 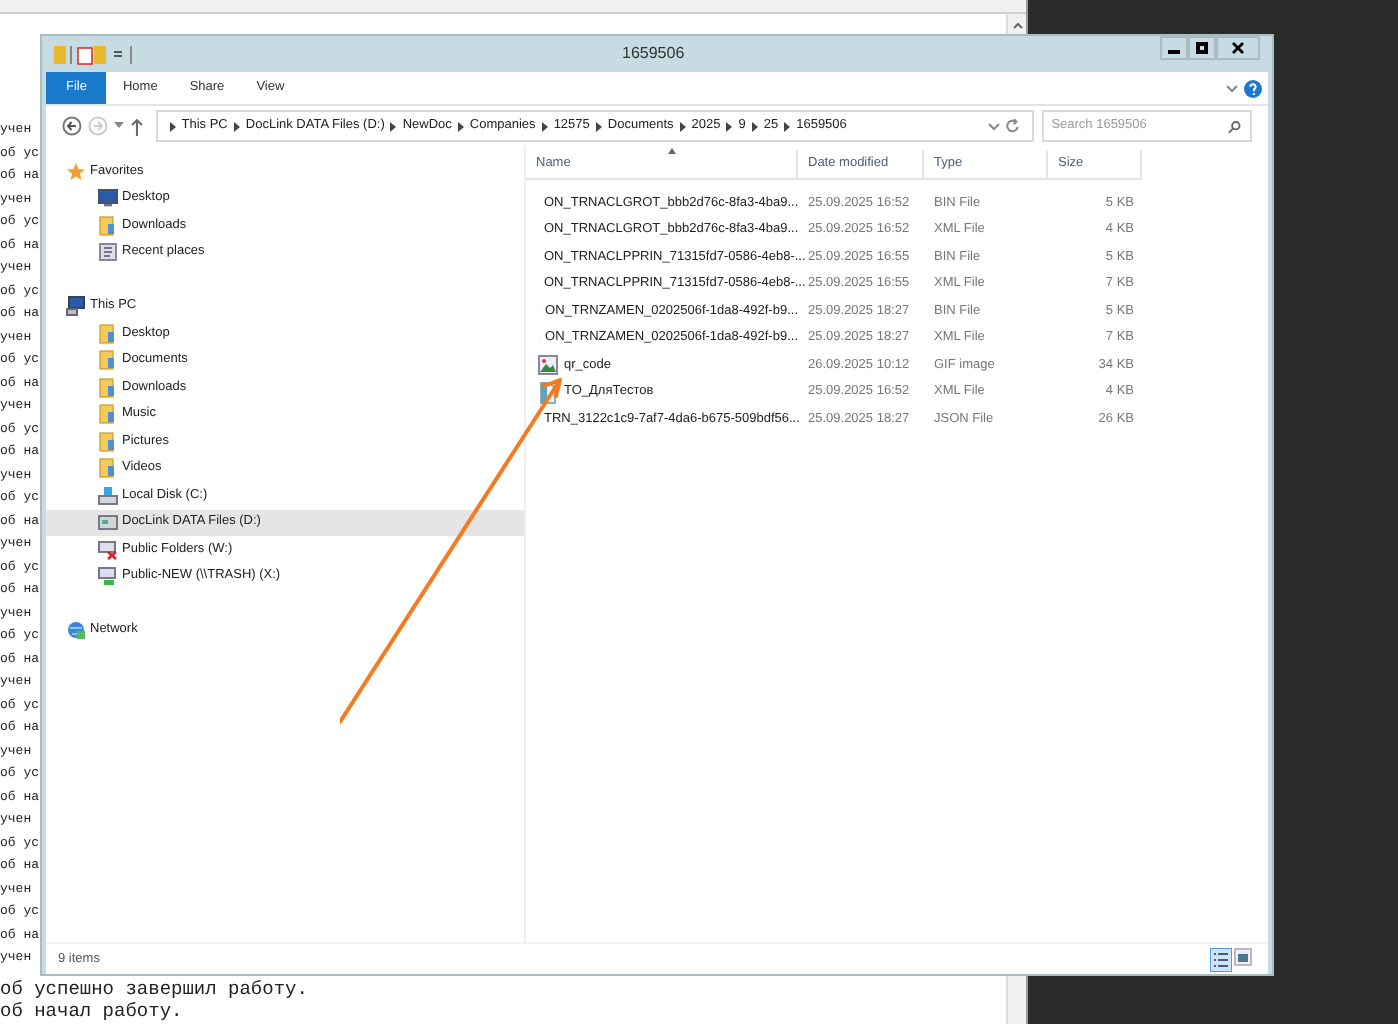 What do you see at coordinates (154, 988) in the screenshot?
I see `console-line: об успешно завершил работу.` at bounding box center [154, 988].